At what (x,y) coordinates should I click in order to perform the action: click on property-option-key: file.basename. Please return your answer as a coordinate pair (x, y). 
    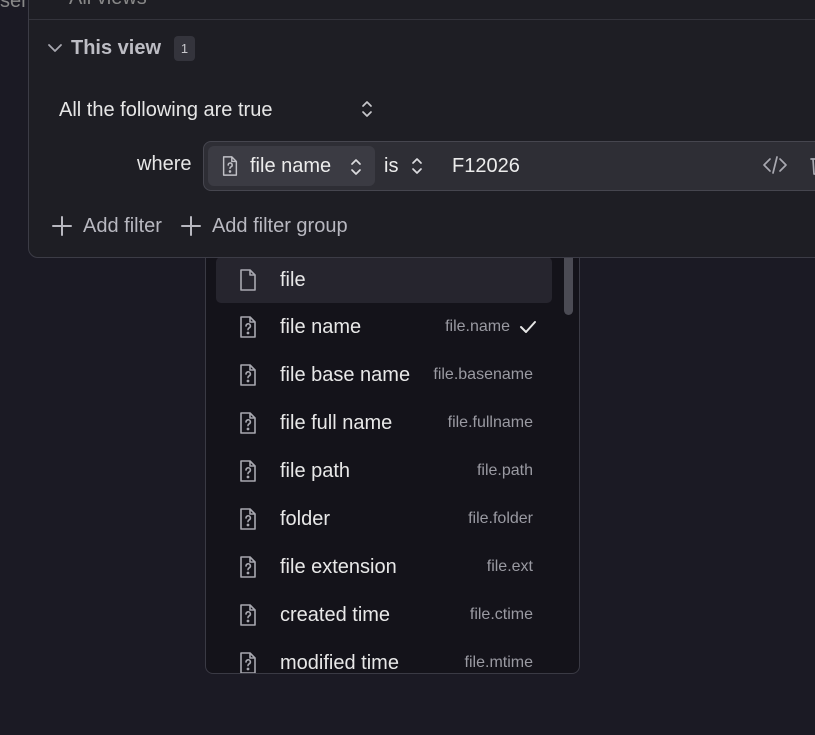
    Looking at the image, I should click on (483, 374).